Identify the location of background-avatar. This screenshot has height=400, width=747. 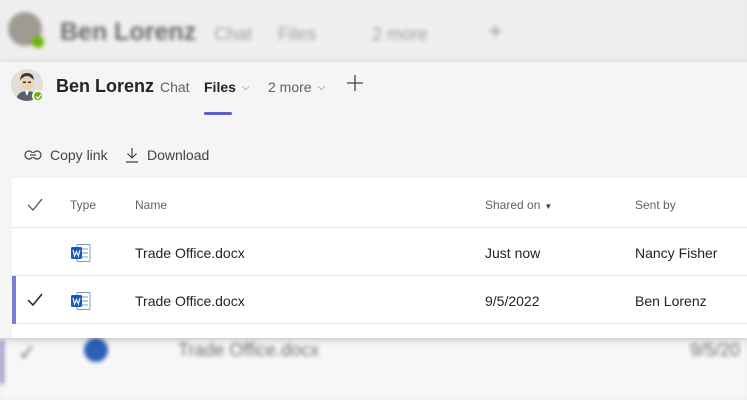
(26, 30).